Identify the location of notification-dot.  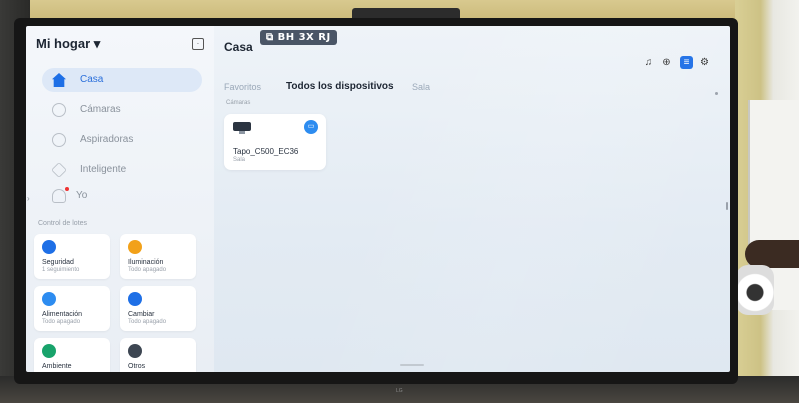
(67, 189).